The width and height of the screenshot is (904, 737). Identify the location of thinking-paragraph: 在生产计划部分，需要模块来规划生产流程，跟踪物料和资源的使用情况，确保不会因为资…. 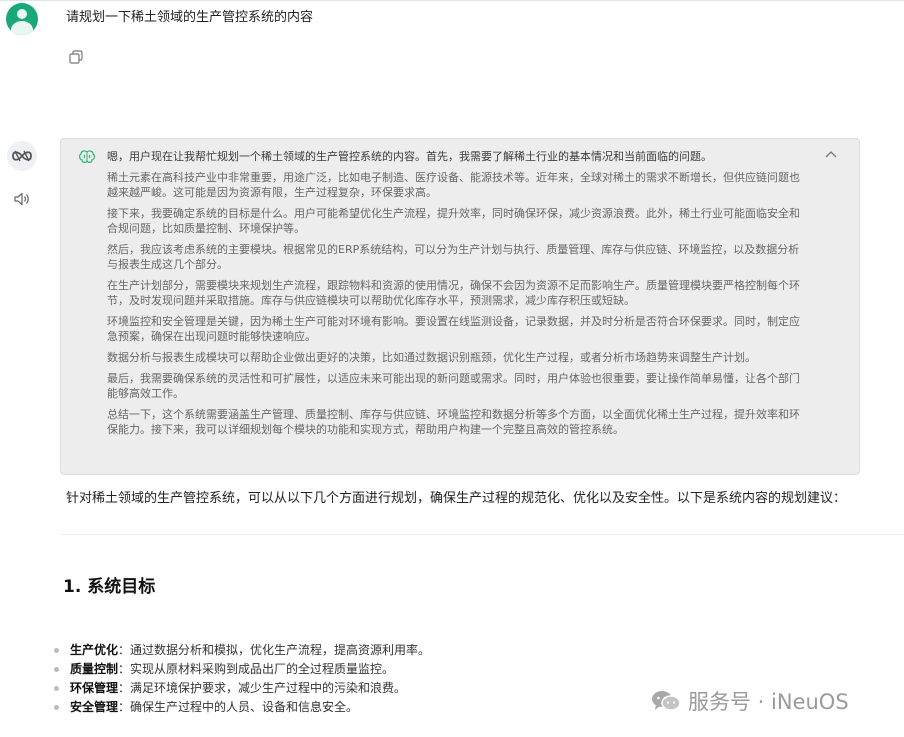
(453, 293).